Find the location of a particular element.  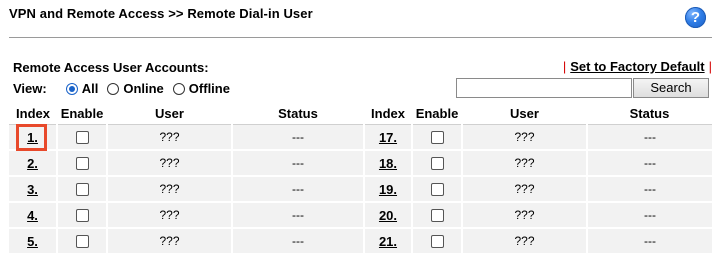

user-index-link: 17. is located at coordinates (388, 137).